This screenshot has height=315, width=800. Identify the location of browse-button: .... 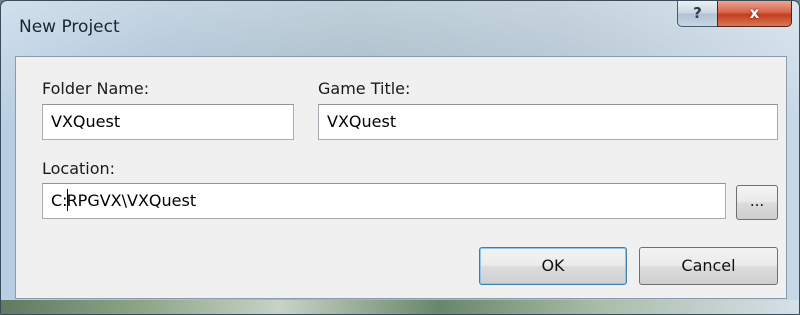
(757, 202).